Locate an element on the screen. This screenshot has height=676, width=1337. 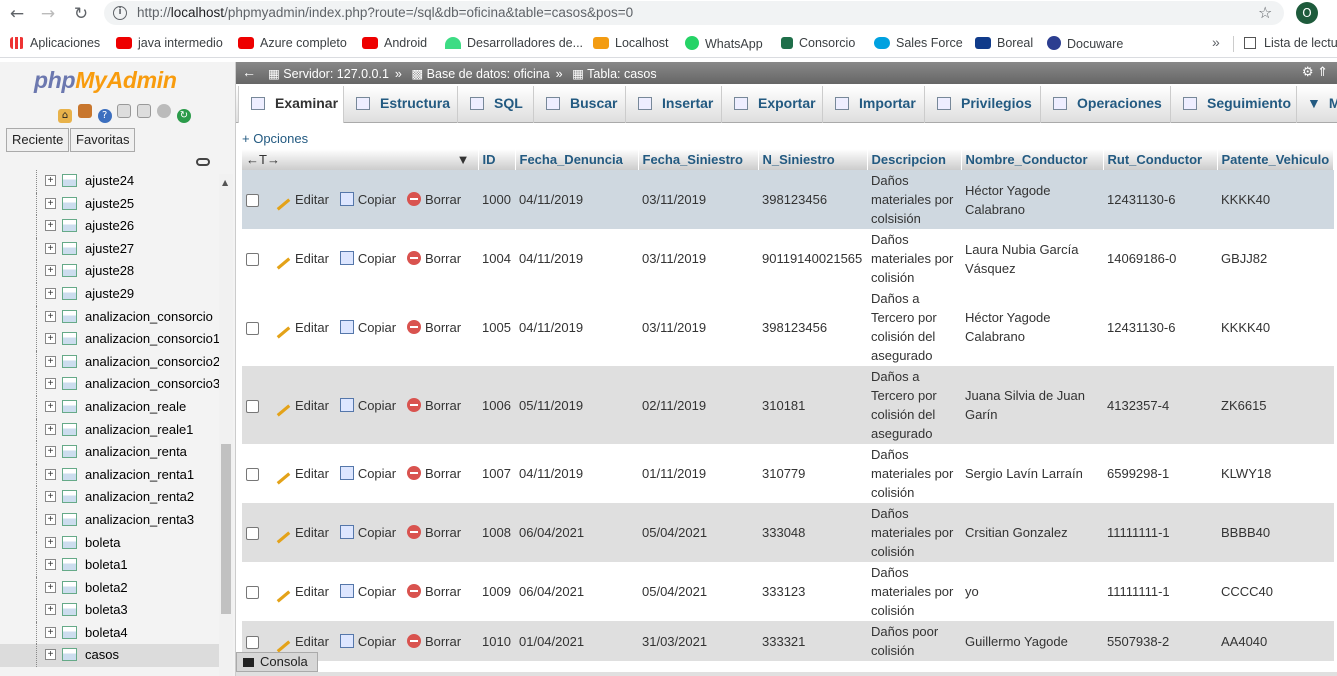
phpmyadmin-logo: phpMyAdmin is located at coordinates (105, 80).